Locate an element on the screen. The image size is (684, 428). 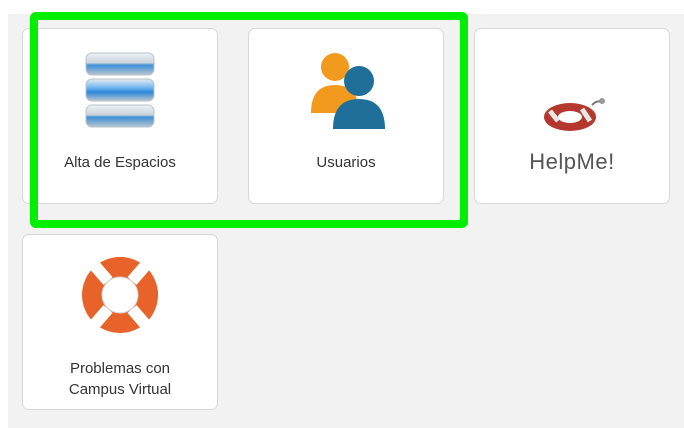
tile-problemas-campus-virtual: Problemas con Campus Virtual is located at coordinates (120, 322).